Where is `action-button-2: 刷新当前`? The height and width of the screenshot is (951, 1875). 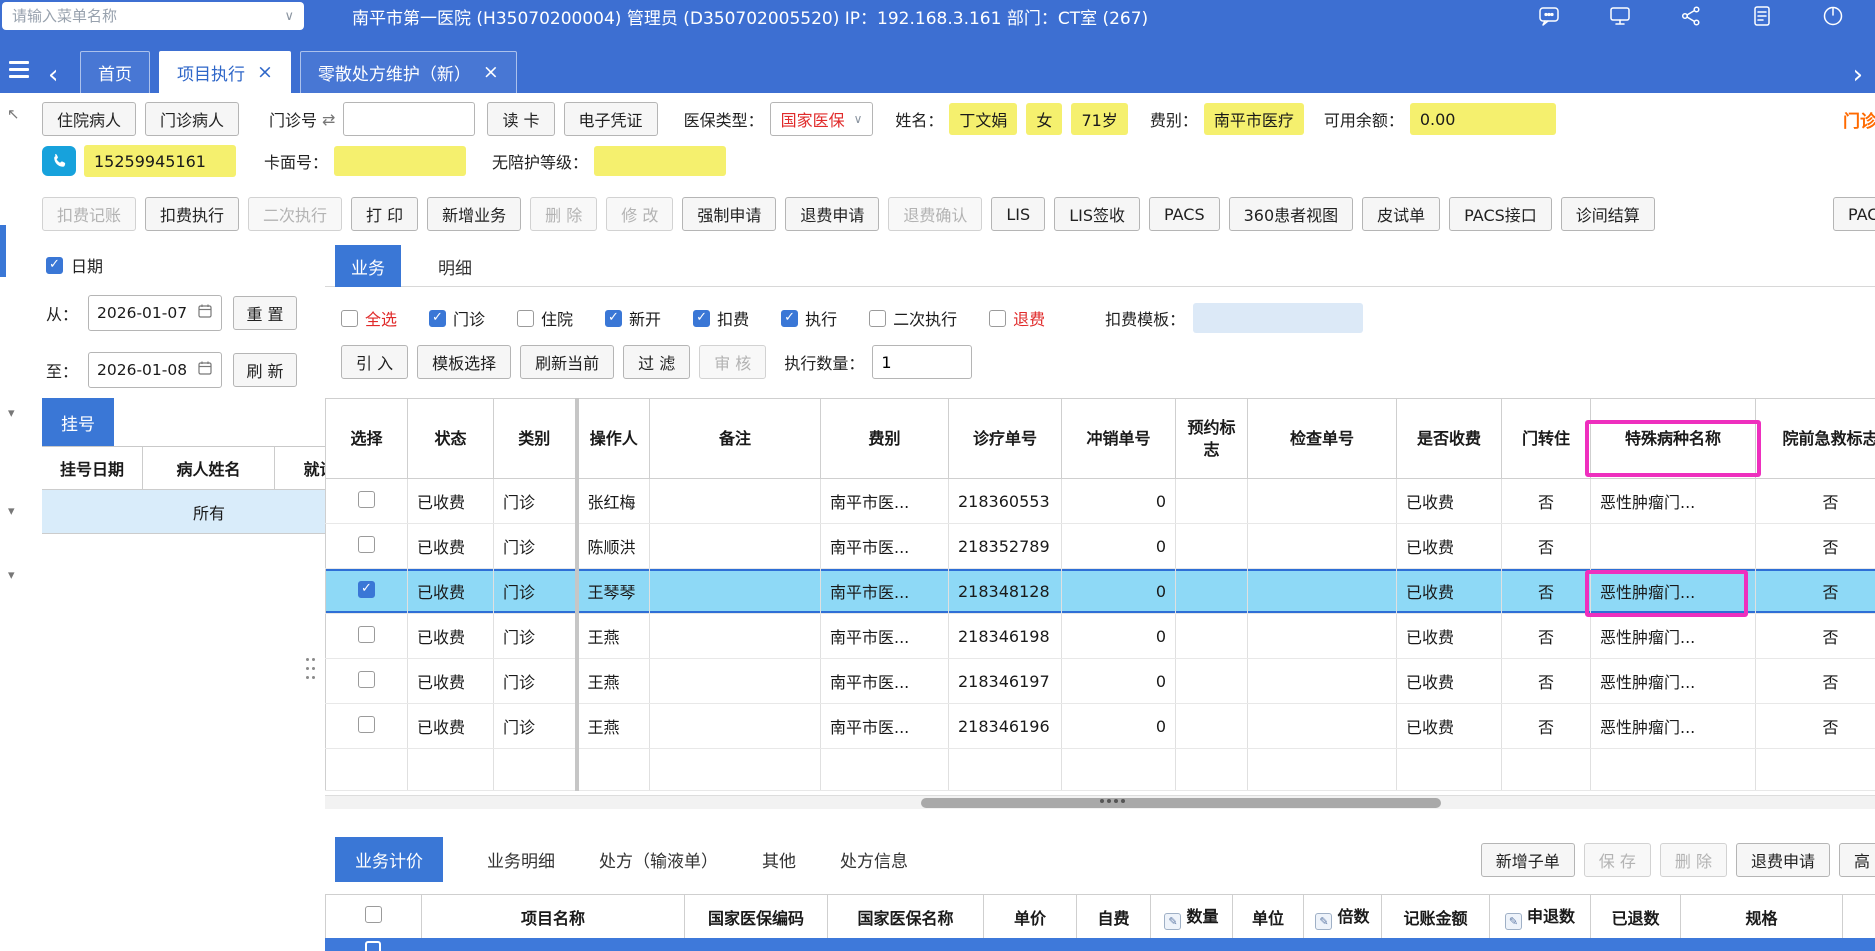
action-button-2: 刷新当前 is located at coordinates (567, 362).